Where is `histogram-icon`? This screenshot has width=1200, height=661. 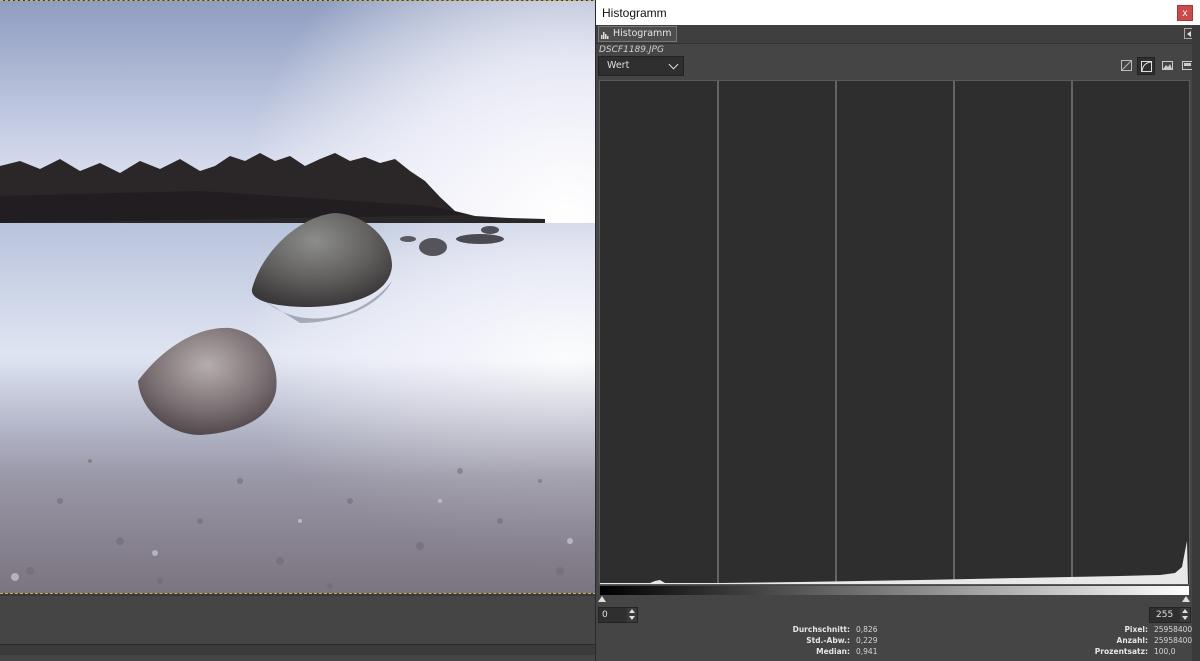
histogram-icon is located at coordinates (605, 35).